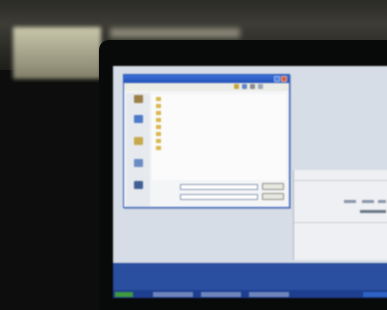 Image resolution: width=387 pixels, height=310 pixels. What do you see at coordinates (340, 215) in the screenshot?
I see `background-window` at bounding box center [340, 215].